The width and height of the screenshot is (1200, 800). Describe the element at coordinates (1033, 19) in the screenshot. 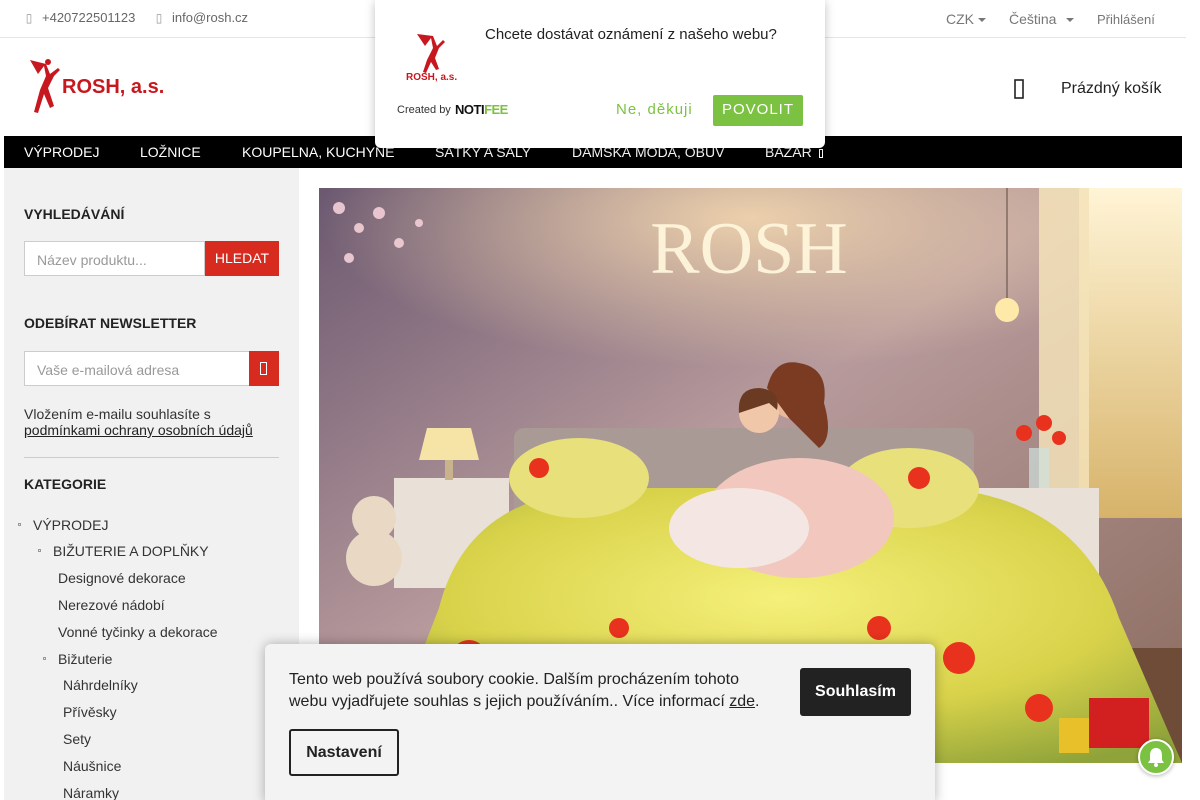

I see `language-label: Čeština` at that location.